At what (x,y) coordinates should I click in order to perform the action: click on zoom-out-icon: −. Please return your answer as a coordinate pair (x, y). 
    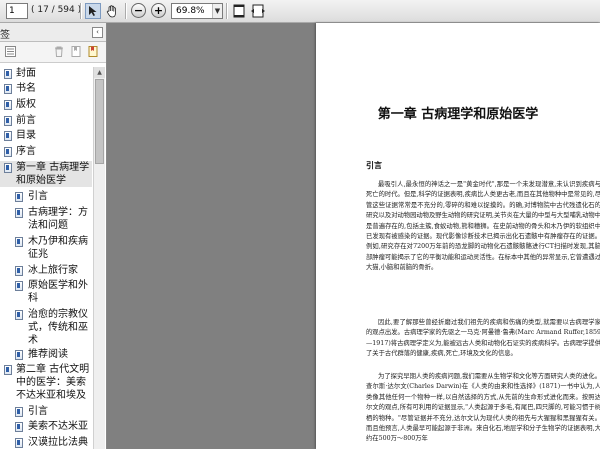
    Looking at the image, I should click on (138, 10).